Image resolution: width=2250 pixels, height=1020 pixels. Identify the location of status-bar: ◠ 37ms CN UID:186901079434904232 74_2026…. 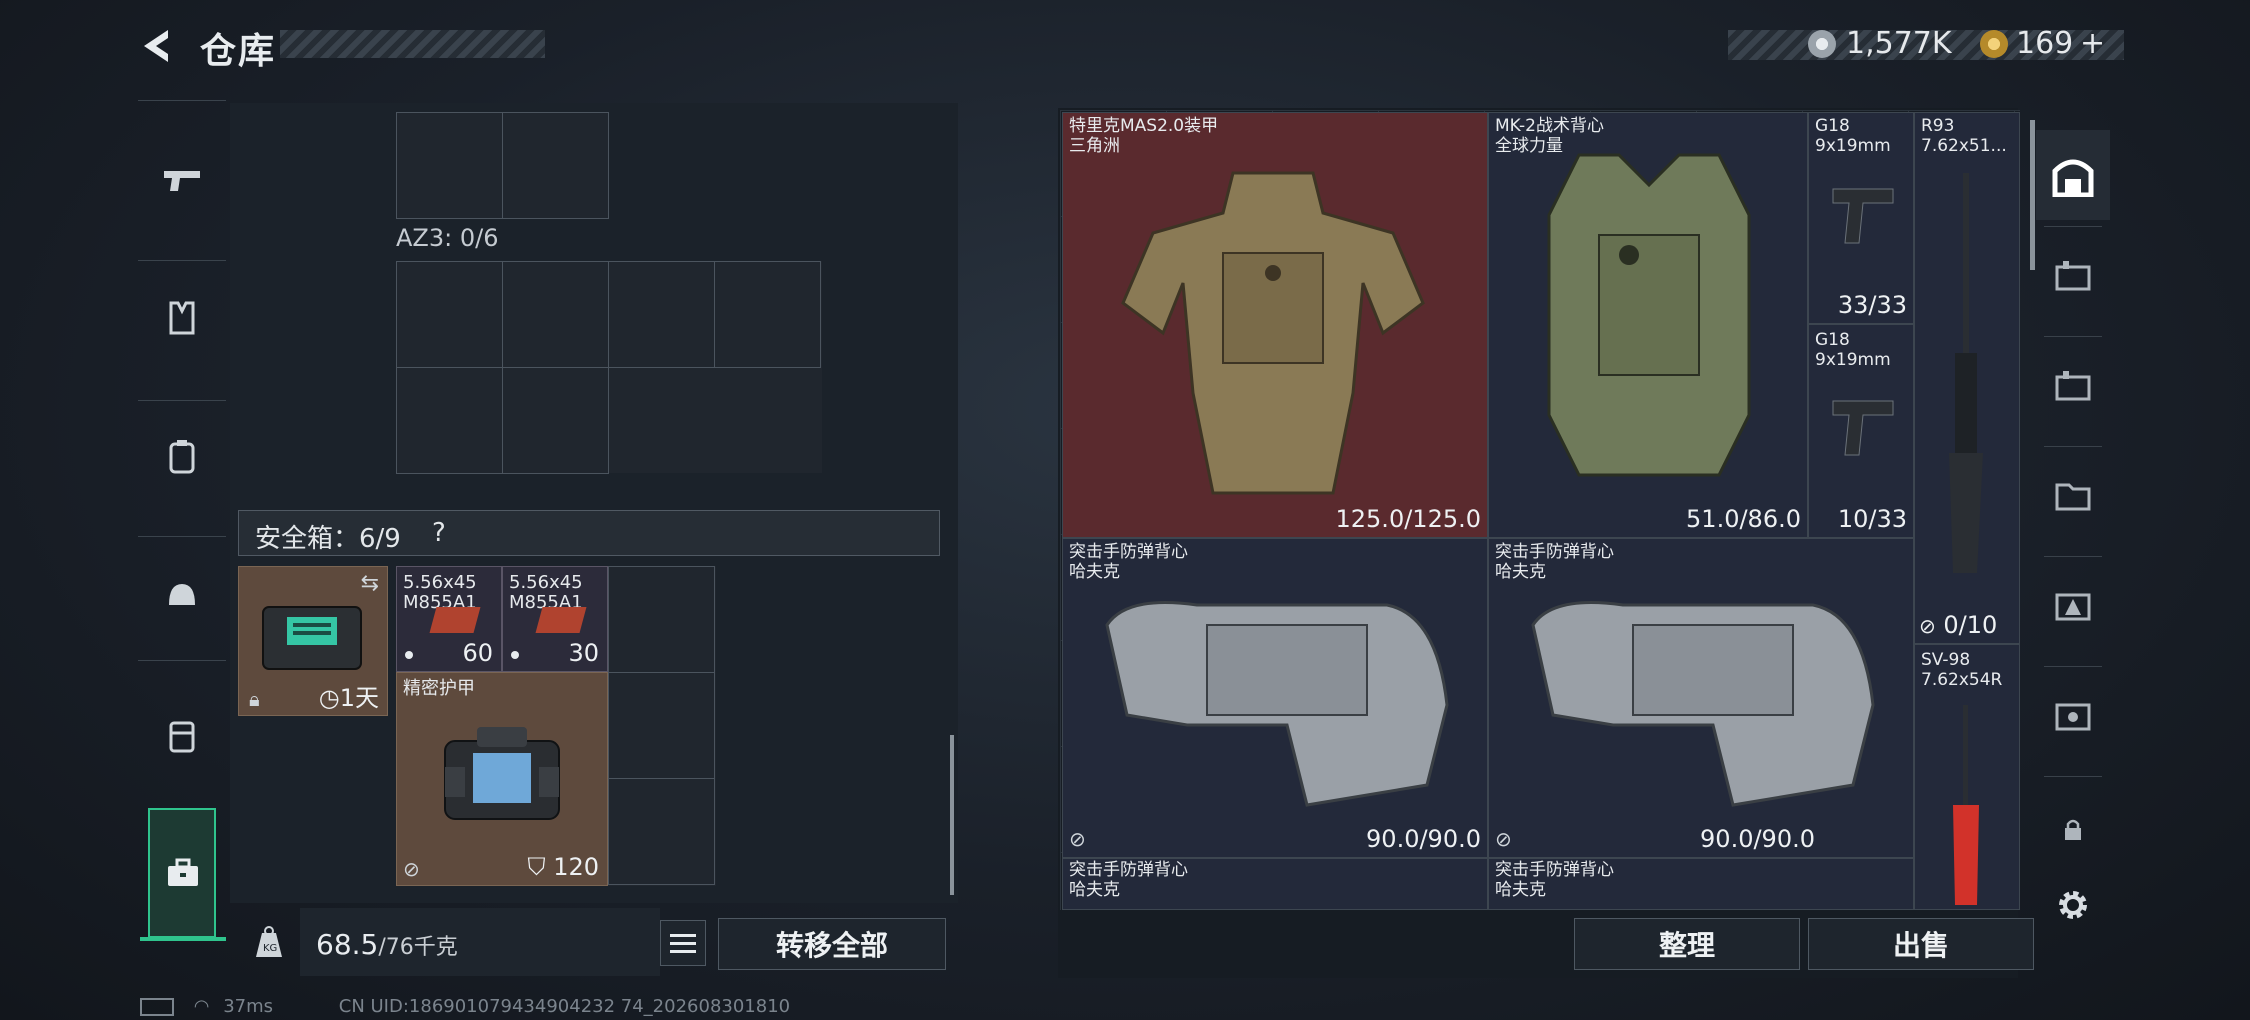
(465, 1006).